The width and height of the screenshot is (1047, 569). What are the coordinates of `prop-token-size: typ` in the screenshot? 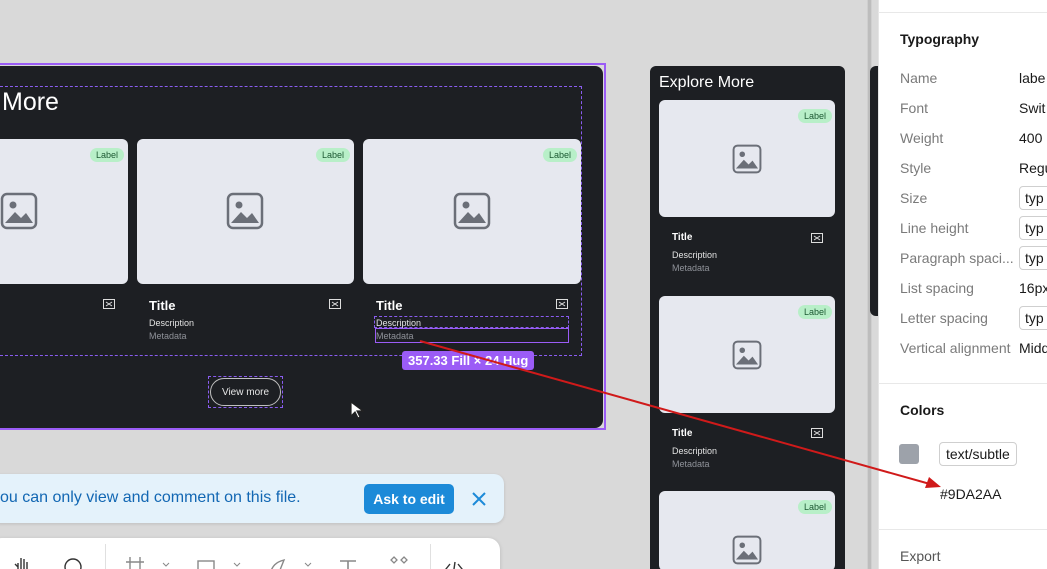 It's located at (1033, 198).